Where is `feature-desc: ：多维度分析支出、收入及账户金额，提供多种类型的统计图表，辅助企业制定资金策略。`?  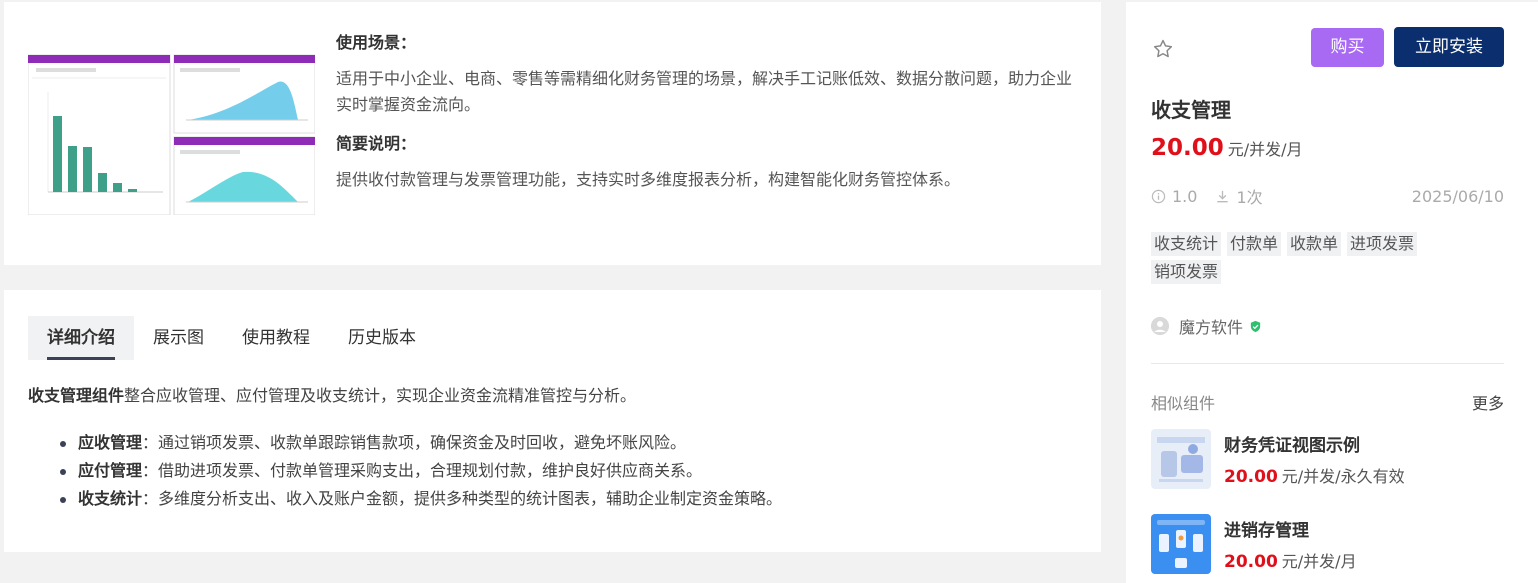
feature-desc: ：多维度分析支出、收入及账户金额，提供多种类型的统计图表，辅助企业制定资金策略。 is located at coordinates (462, 498).